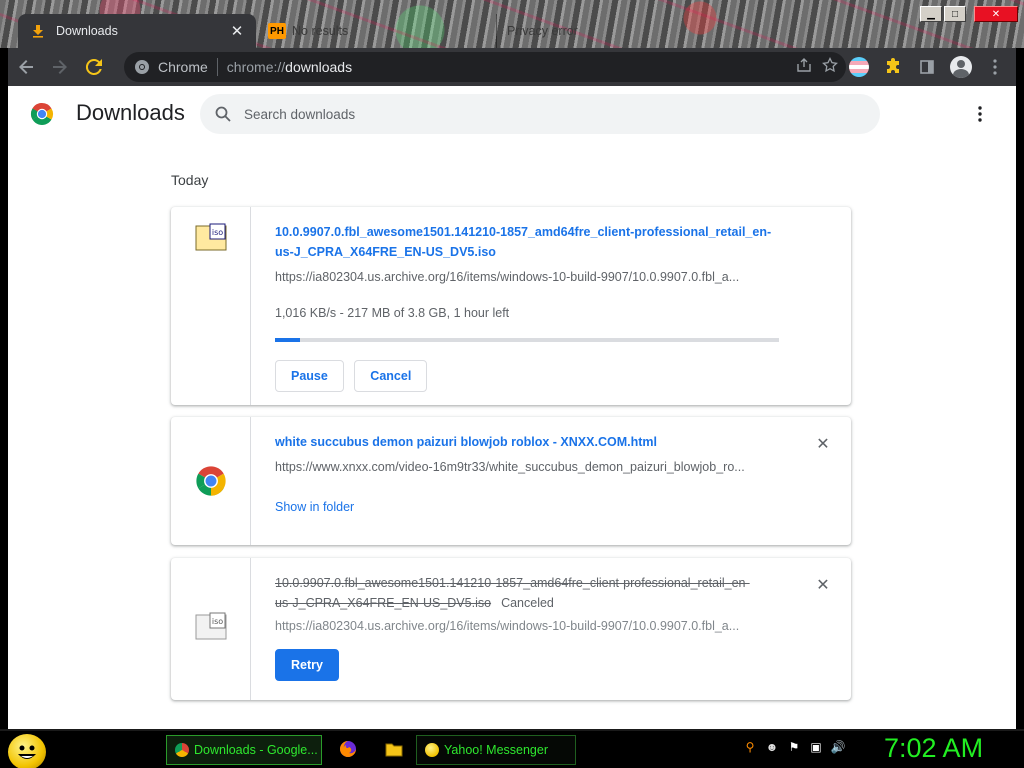 The image size is (1024, 768). Describe the element at coordinates (527, 340) in the screenshot. I see `progress-bar` at that location.